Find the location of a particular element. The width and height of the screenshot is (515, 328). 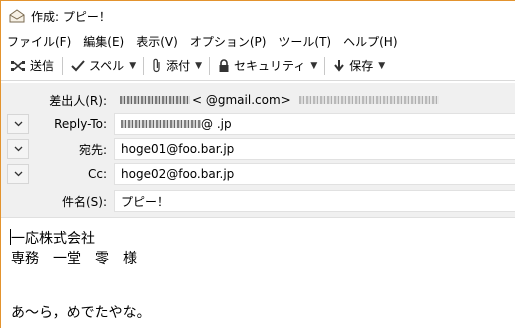

replyto-value: @ .jp is located at coordinates (216, 124).